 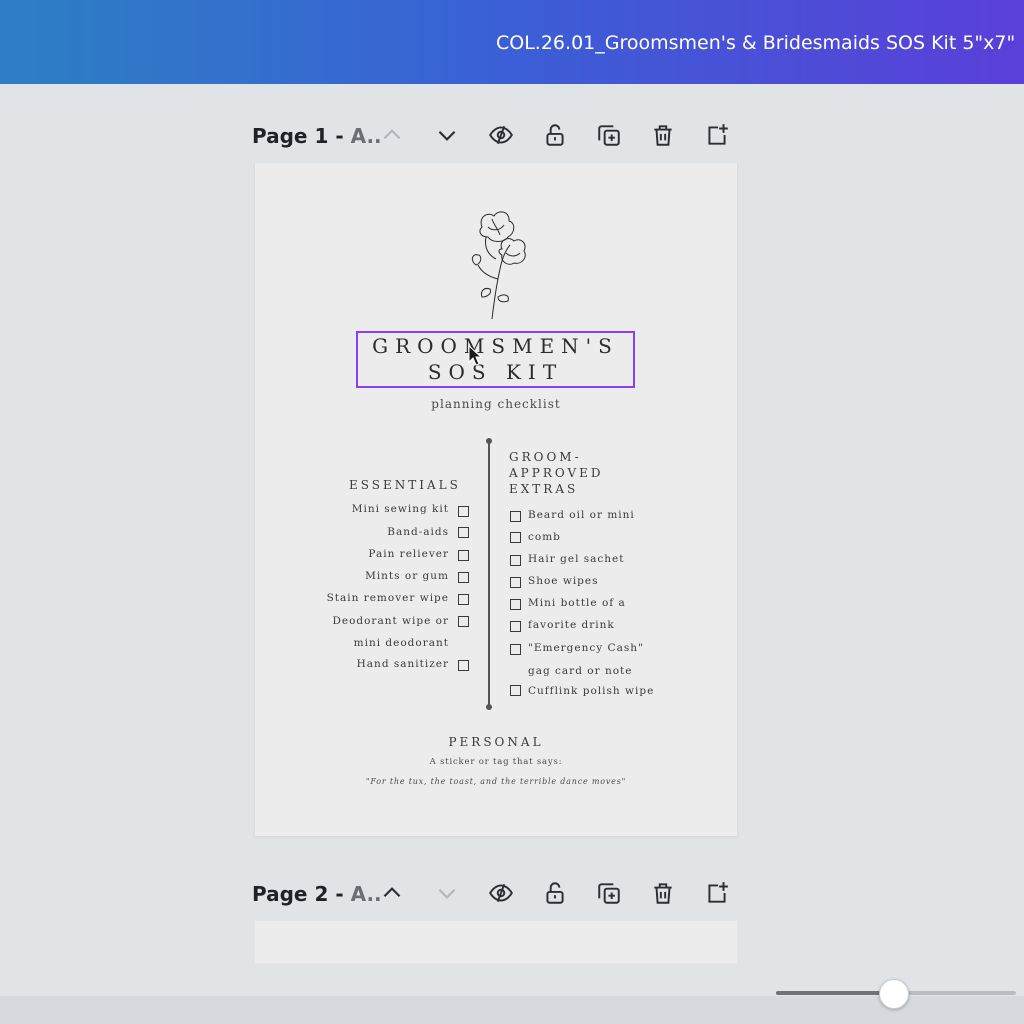 I want to click on title-line-2: SOS KIT, so click(x=495, y=372).